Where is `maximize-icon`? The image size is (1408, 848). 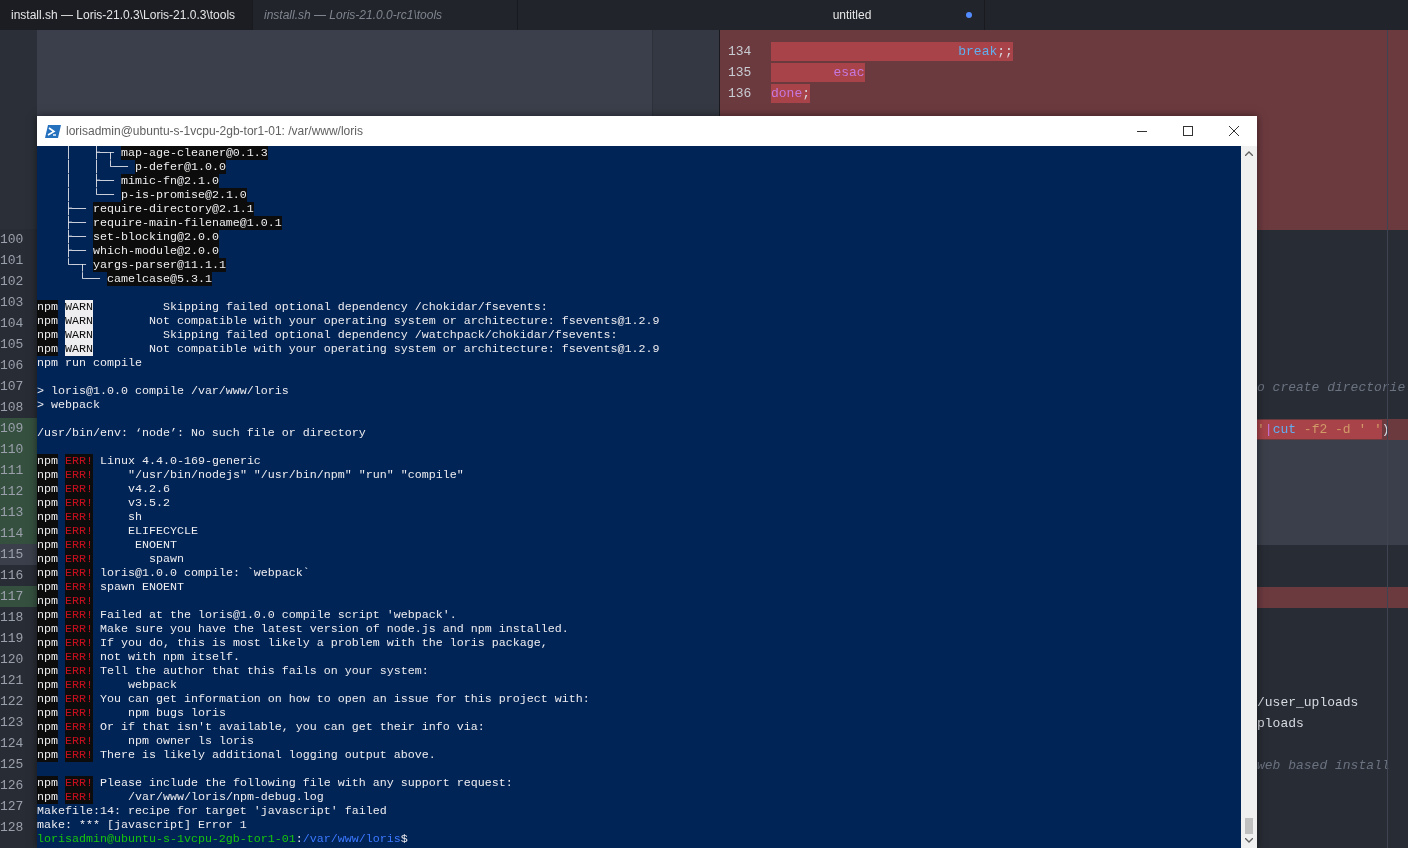 maximize-icon is located at coordinates (1188, 131).